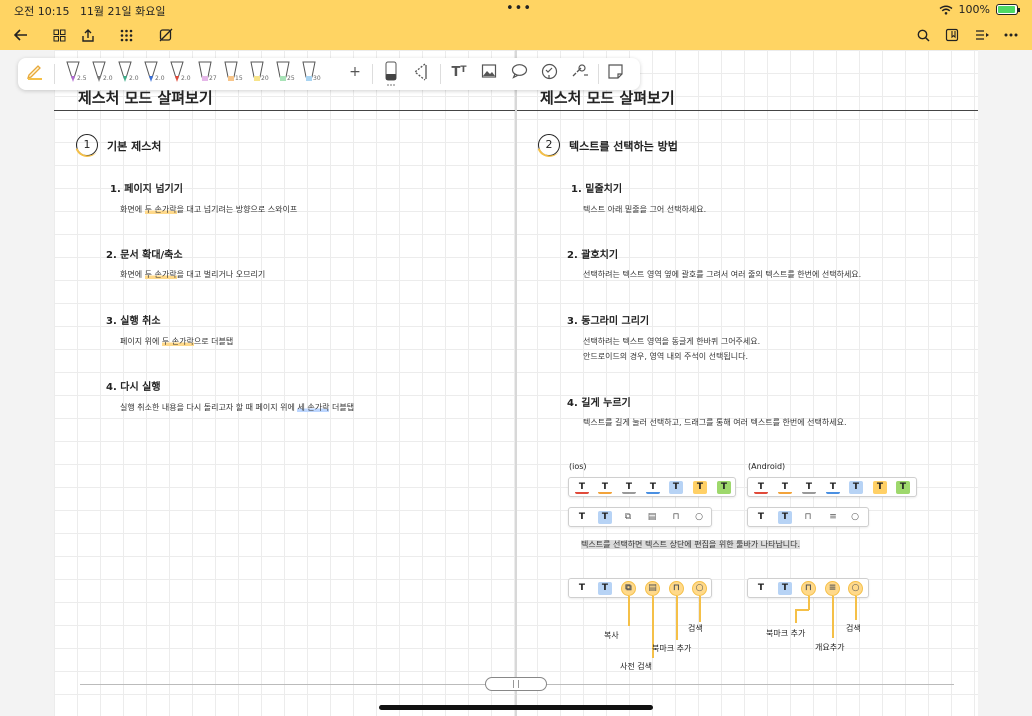 Image resolution: width=1032 pixels, height=716 pixels. I want to click on highlighter-5: 30, so click(309, 74).